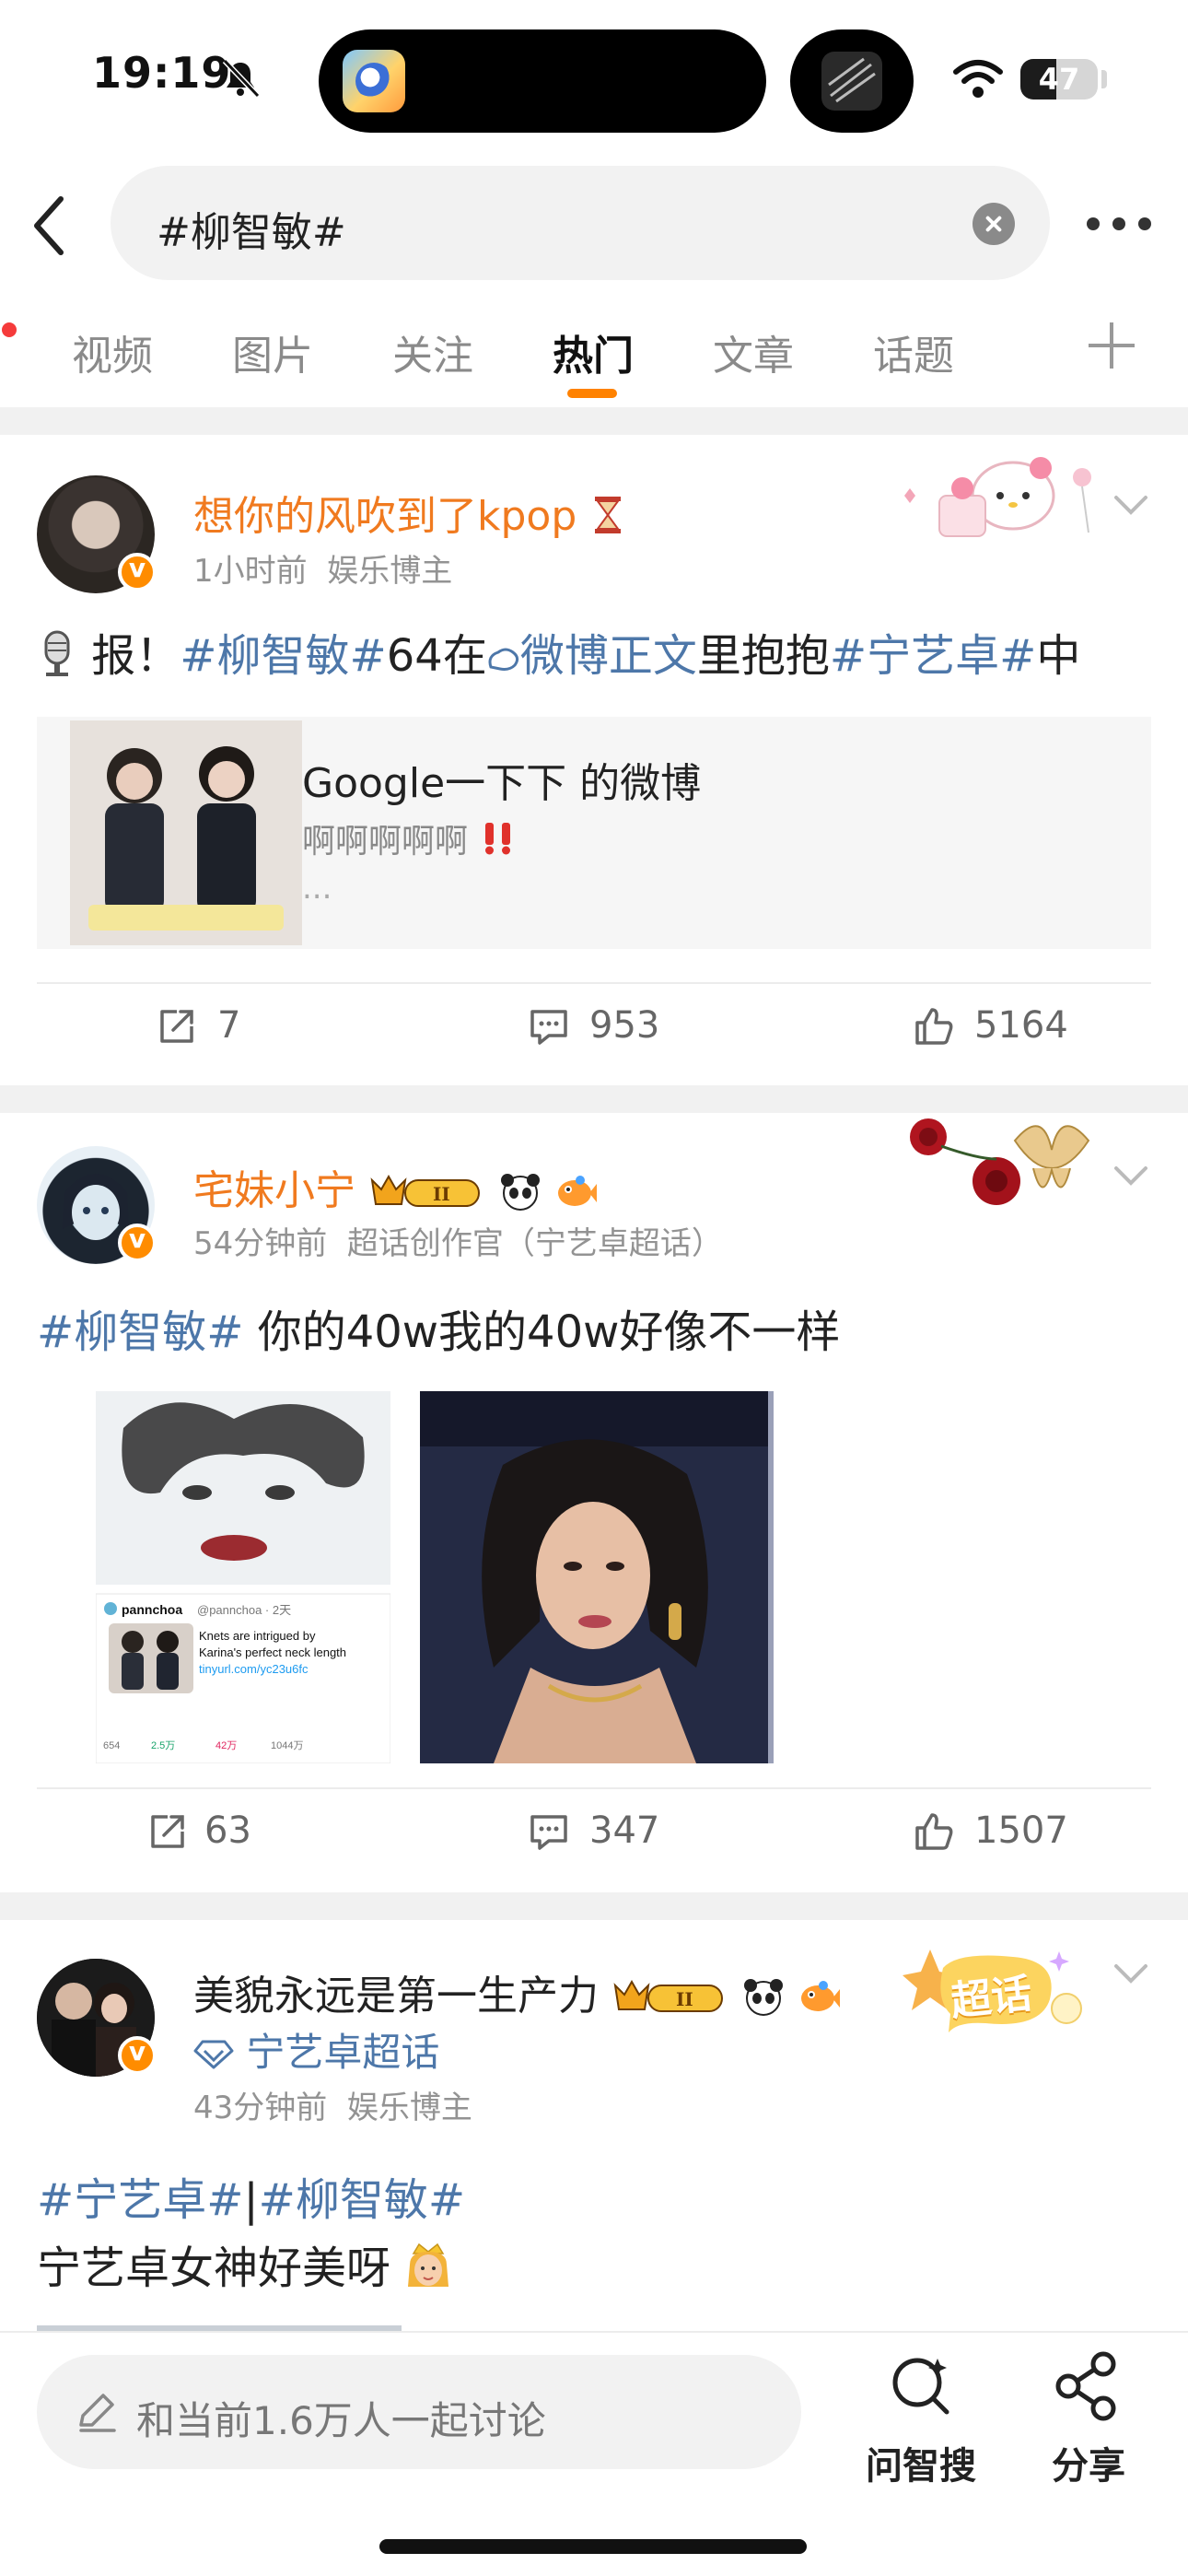  Describe the element at coordinates (852, 81) in the screenshot. I see `live-activity` at that location.